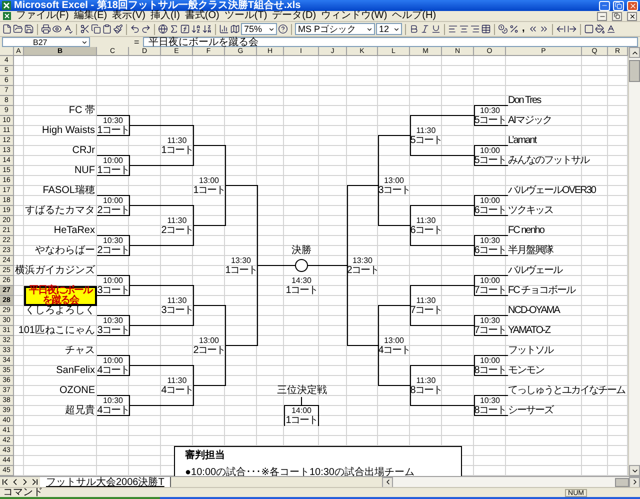  I want to click on last-sheet-icon, so click(35, 482).